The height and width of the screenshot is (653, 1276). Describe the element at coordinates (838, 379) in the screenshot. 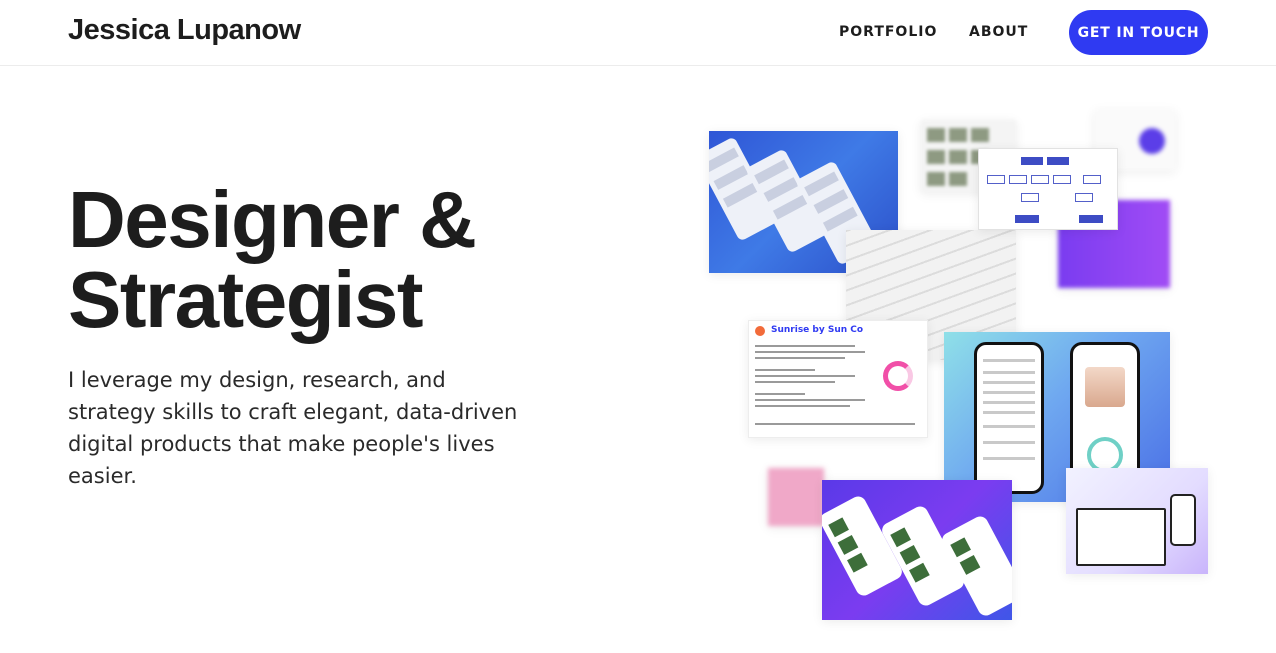

I see `collage-value-proposition-doc: Sunrise by Sun Co` at that location.